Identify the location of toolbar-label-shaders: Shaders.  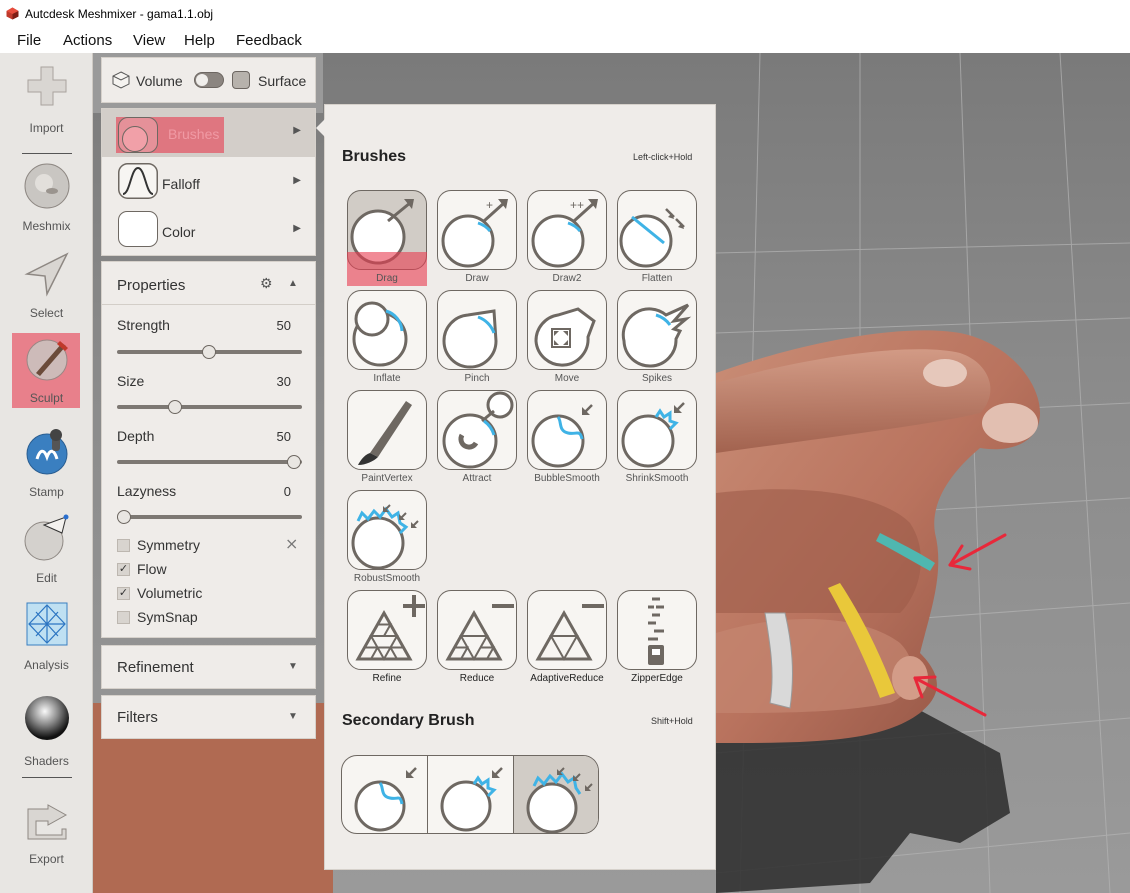
(46, 761).